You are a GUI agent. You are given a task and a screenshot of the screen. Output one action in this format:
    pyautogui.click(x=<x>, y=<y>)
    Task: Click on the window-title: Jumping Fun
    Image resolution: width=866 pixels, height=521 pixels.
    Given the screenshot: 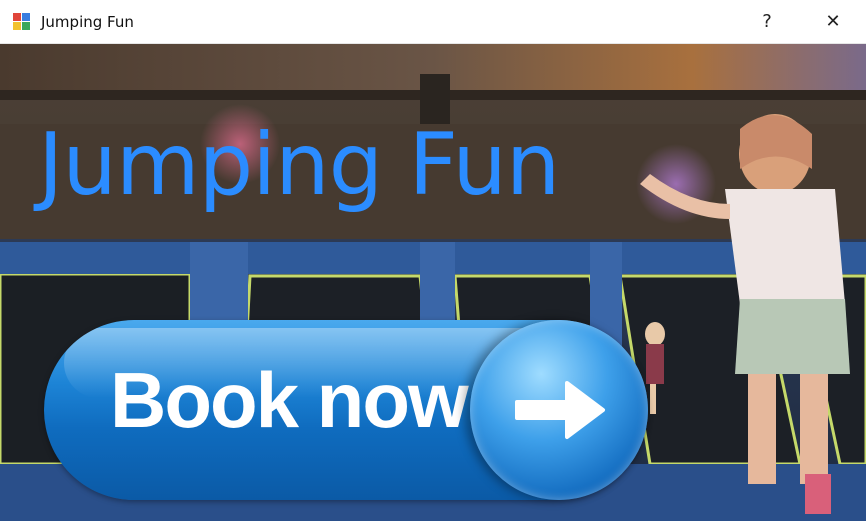 What is the action you would take?
    pyautogui.click(x=87, y=21)
    